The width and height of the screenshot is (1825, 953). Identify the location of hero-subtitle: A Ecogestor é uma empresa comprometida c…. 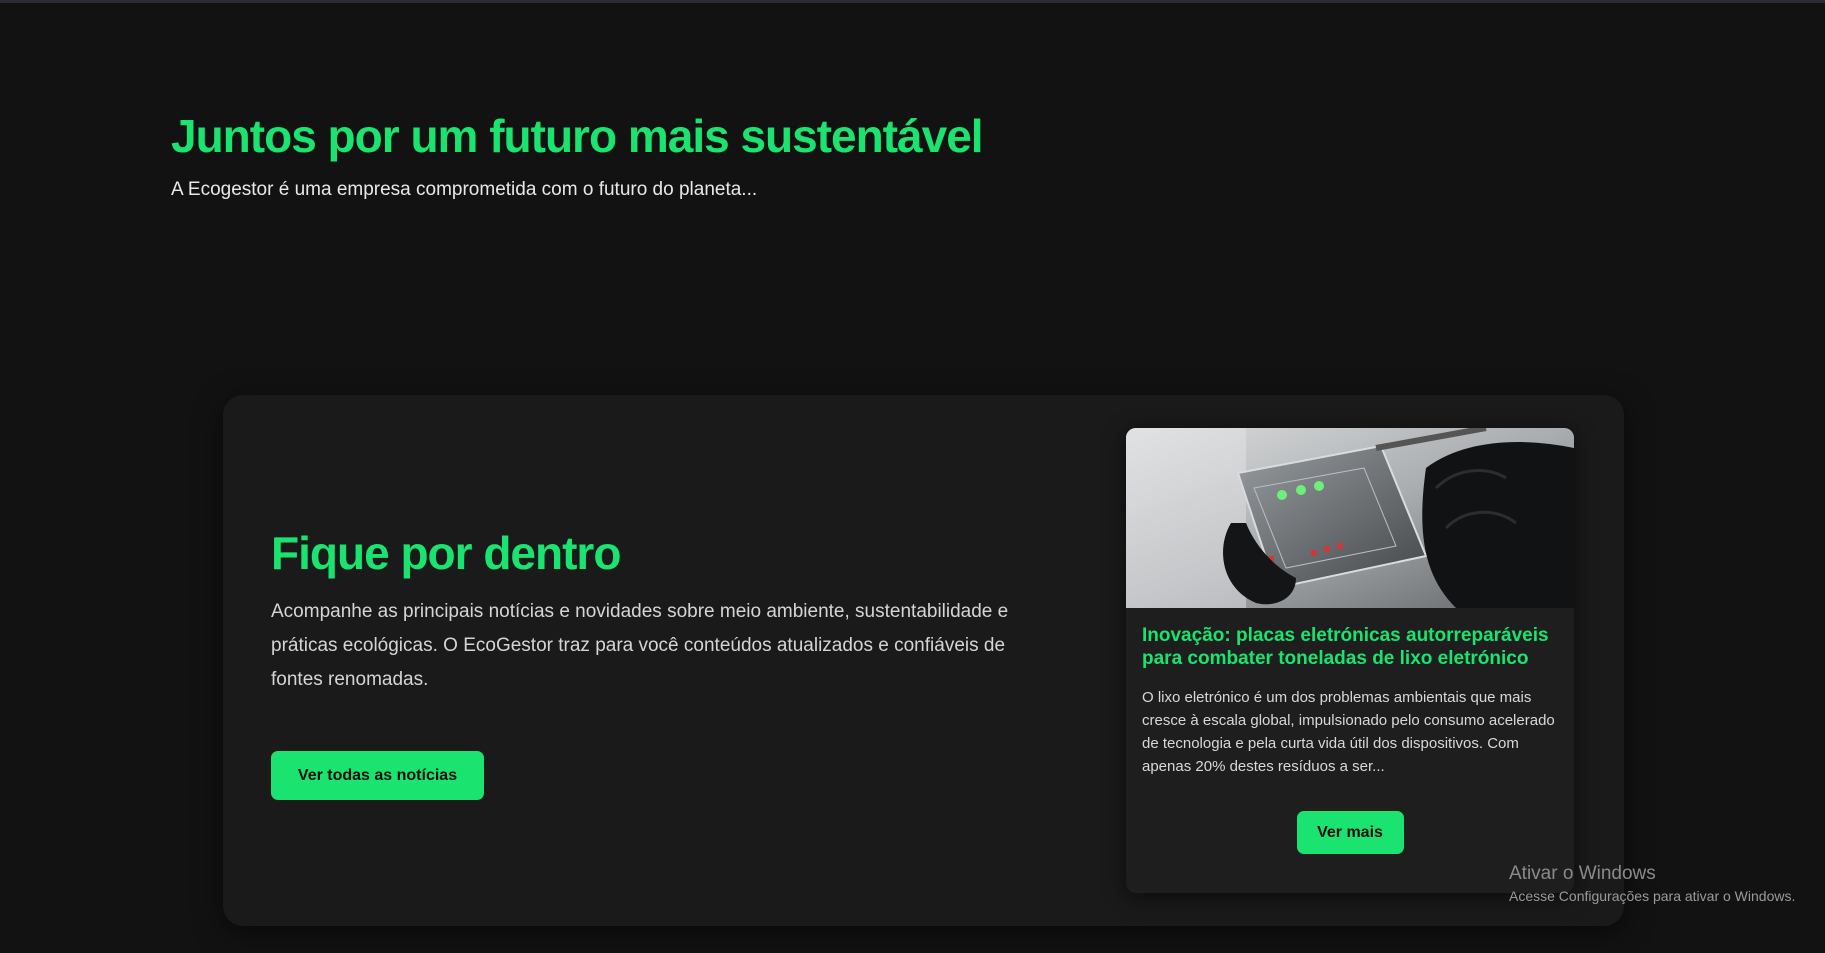
(464, 189).